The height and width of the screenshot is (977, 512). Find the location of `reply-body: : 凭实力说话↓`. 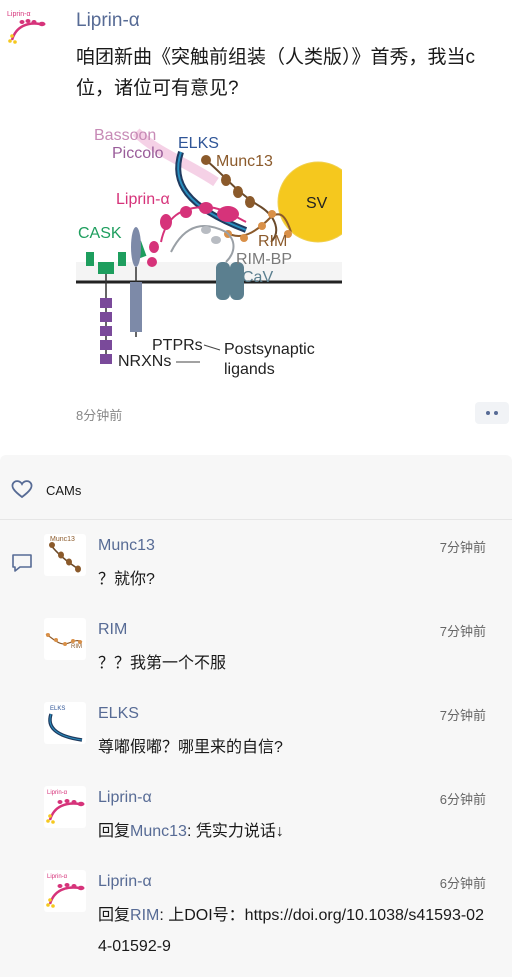

reply-body: : 凭实力说话↓ is located at coordinates (235, 831).